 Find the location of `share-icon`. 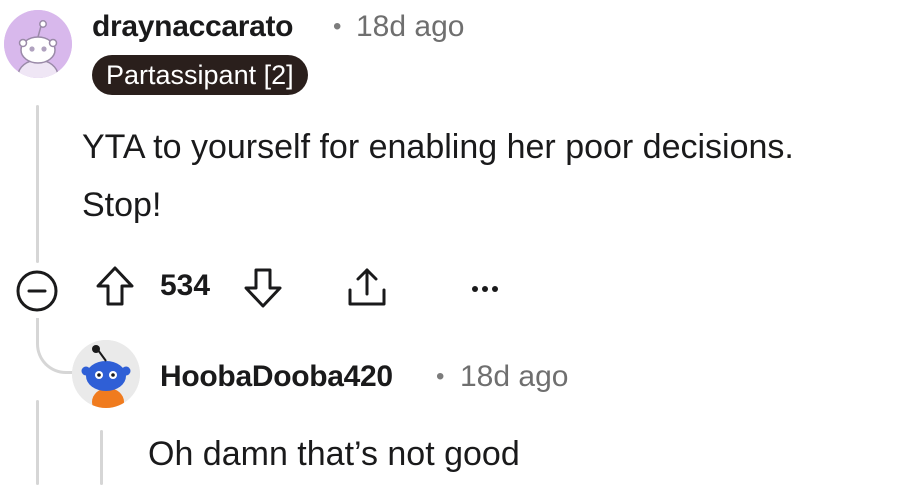

share-icon is located at coordinates (367, 289).